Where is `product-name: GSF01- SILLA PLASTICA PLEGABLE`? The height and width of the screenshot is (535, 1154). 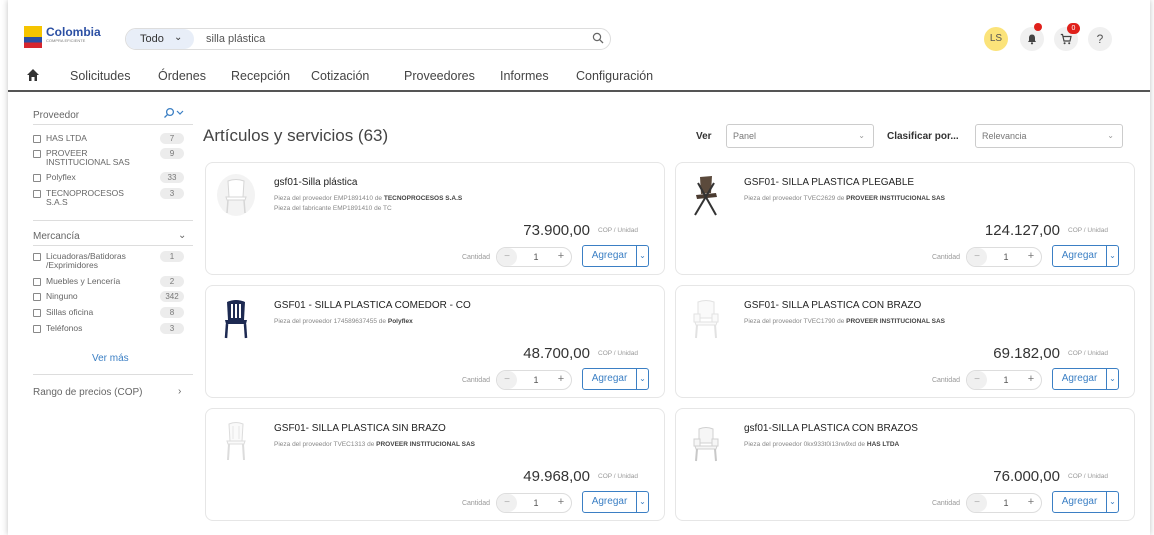 product-name: GSF01- SILLA PLASTICA PLEGABLE is located at coordinates (829, 182).